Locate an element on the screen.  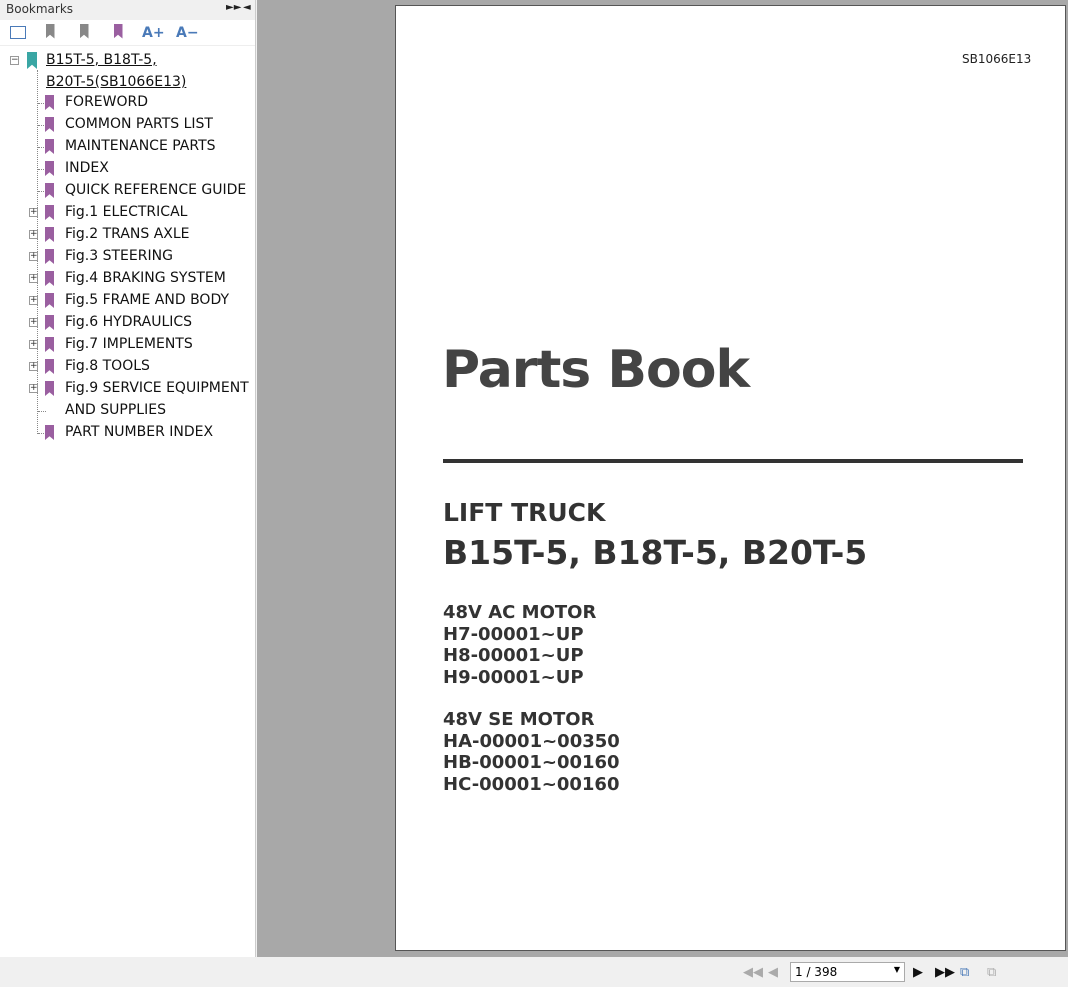
bookmark-item: FOREWORD is located at coordinates (125, 103).